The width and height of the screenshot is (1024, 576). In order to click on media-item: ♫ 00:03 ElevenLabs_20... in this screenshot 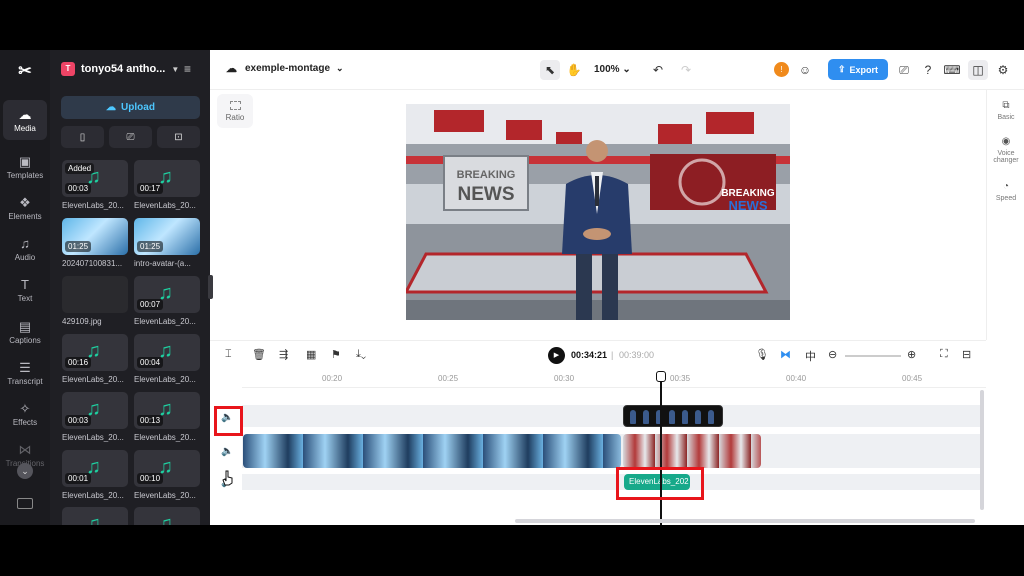, I will do `click(95, 417)`.